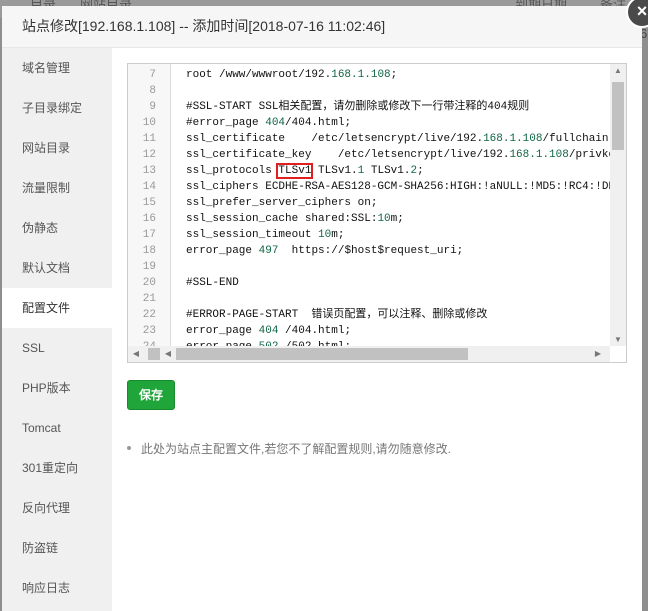 This screenshot has height=611, width=648. I want to click on code-token: #SSL-END, so click(212, 283).